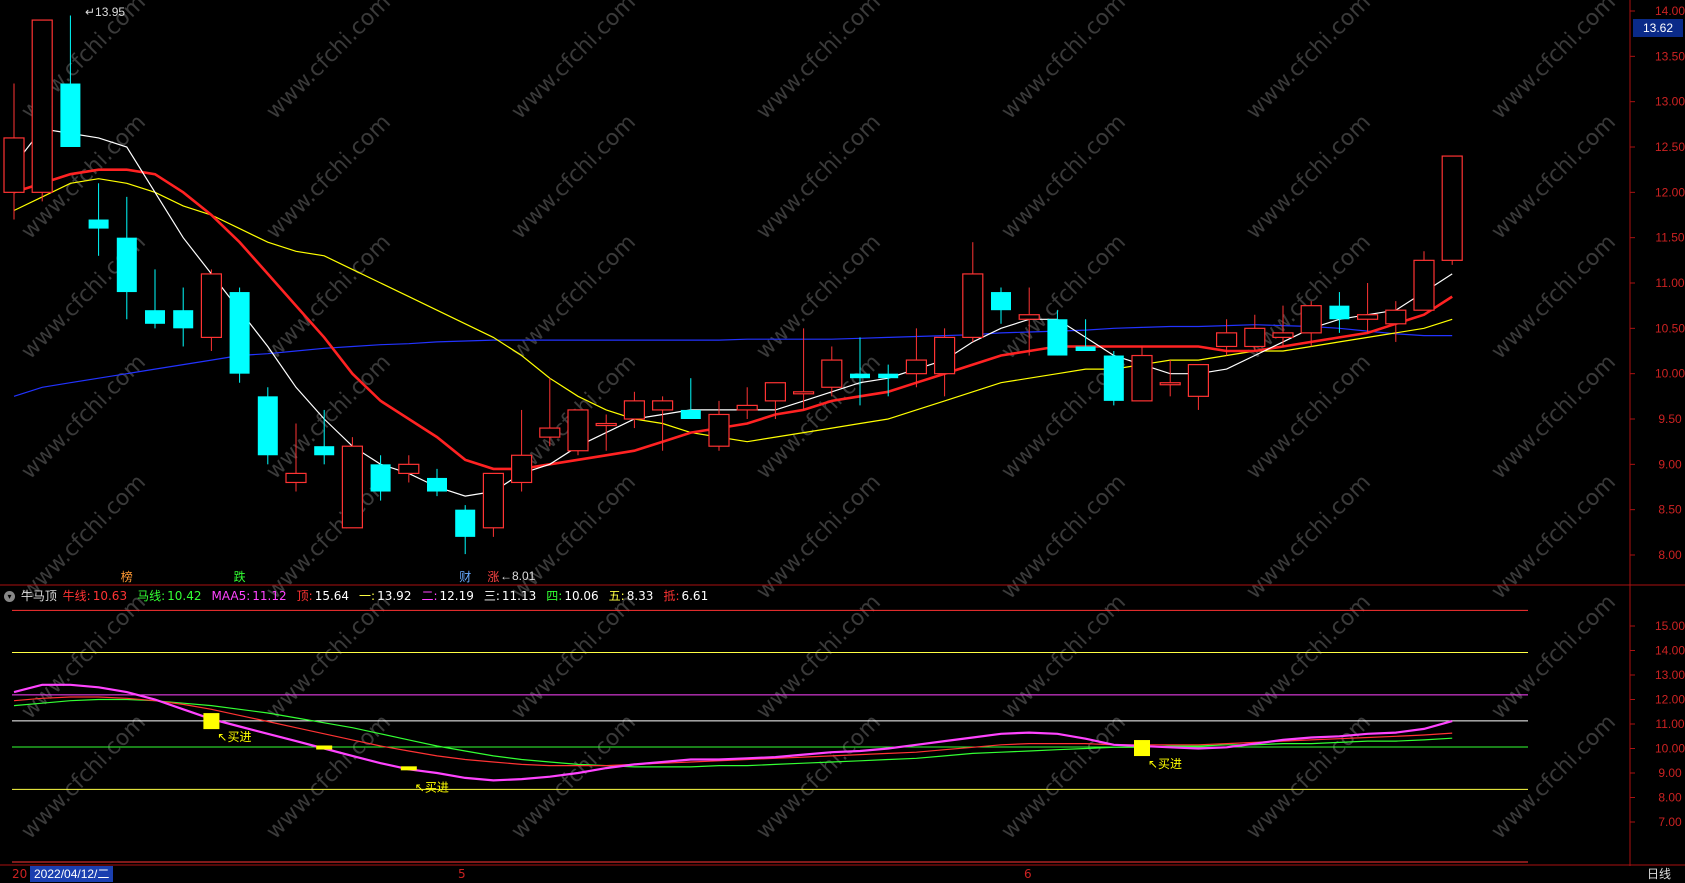  What do you see at coordinates (1670, 700) in the screenshot?
I see `indicator-tick-label: 12.00` at bounding box center [1670, 700].